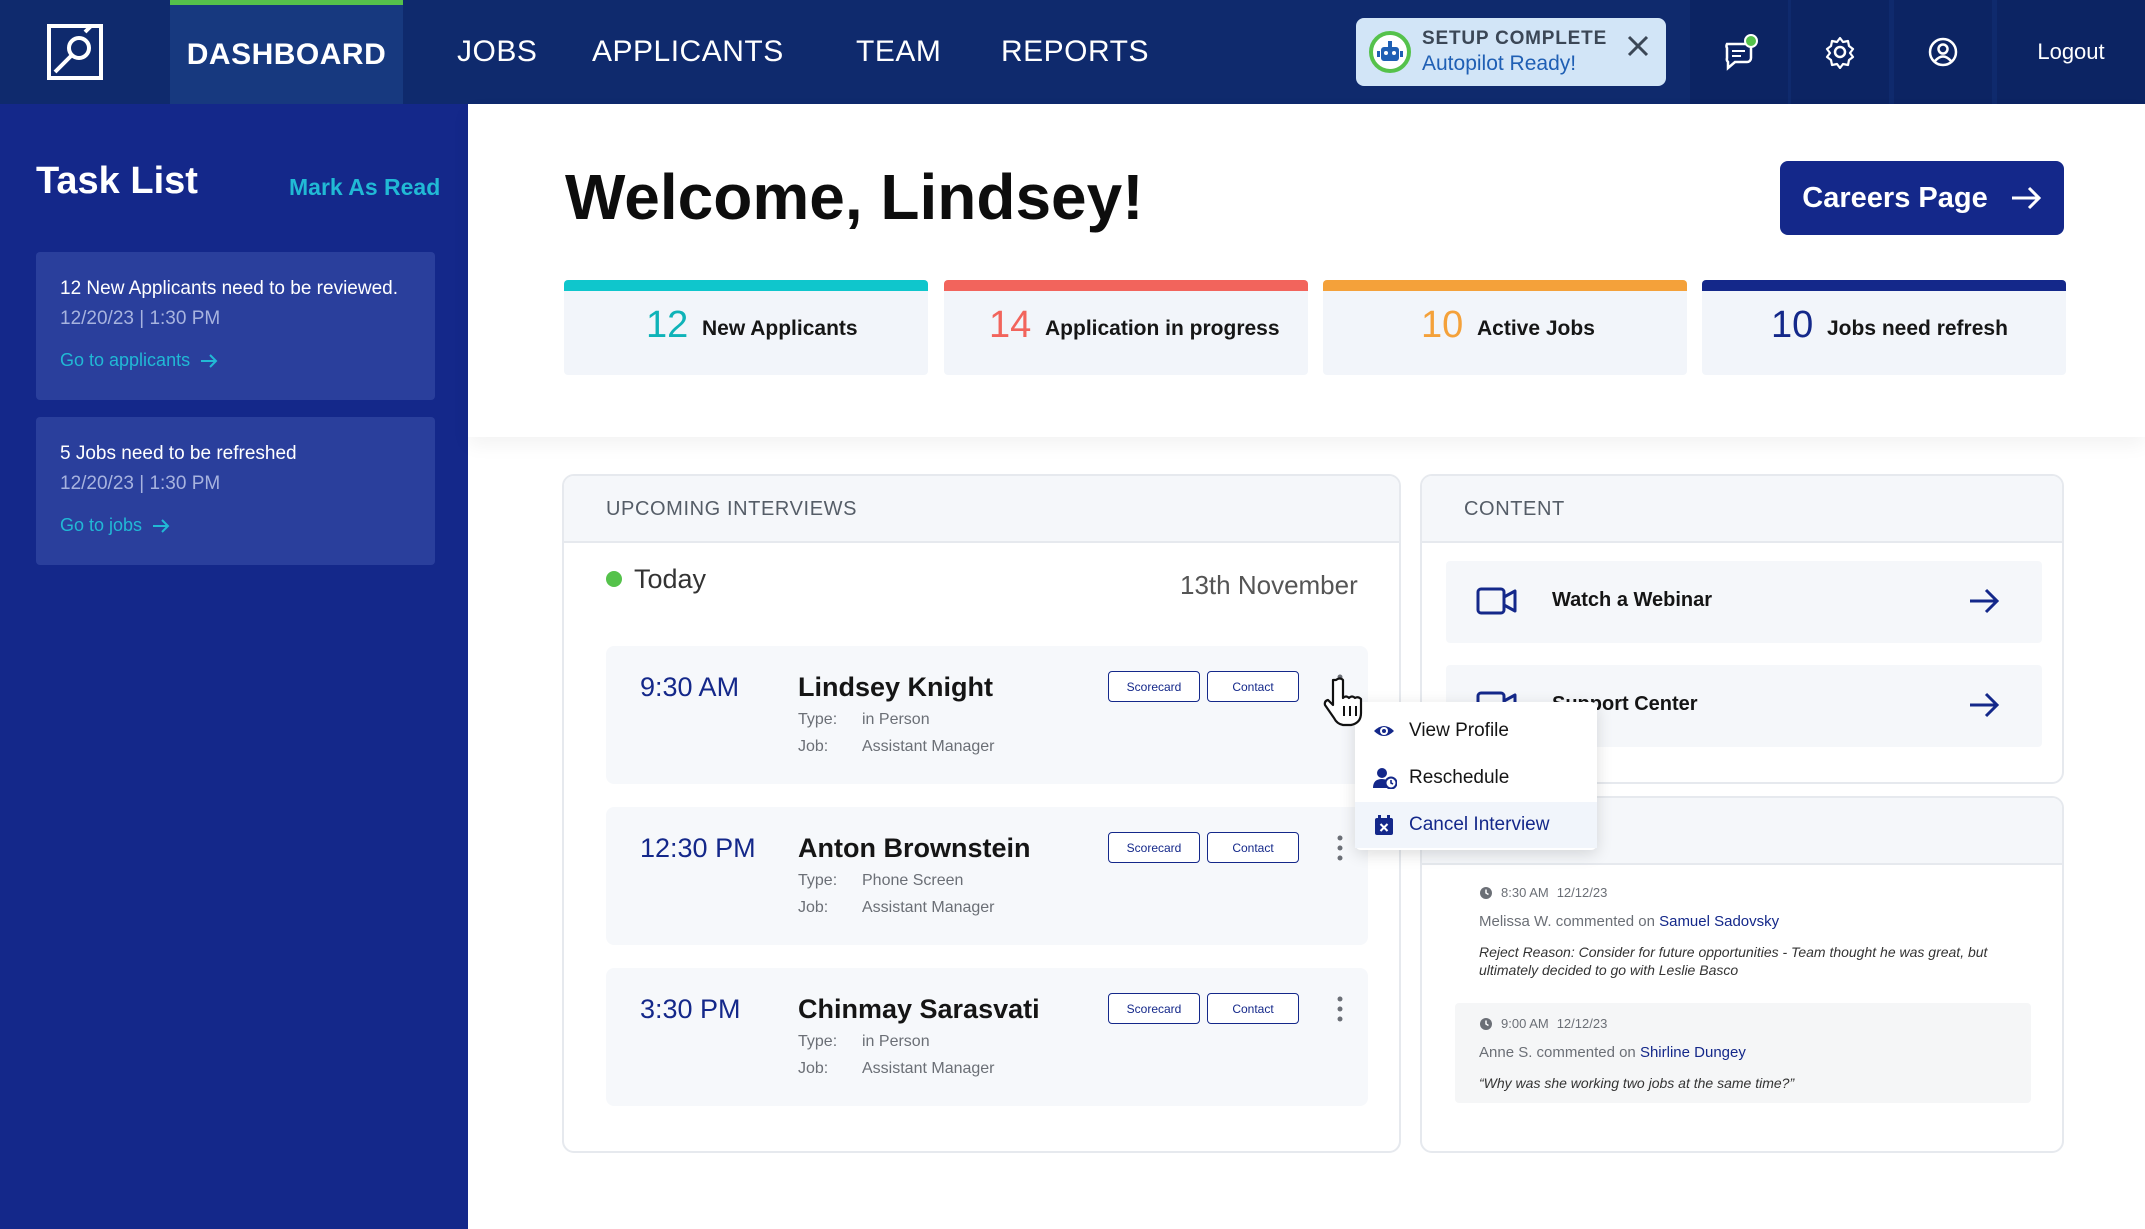  What do you see at coordinates (1525, 1023) in the screenshot?
I see `comment-time: 9:00 AM` at bounding box center [1525, 1023].